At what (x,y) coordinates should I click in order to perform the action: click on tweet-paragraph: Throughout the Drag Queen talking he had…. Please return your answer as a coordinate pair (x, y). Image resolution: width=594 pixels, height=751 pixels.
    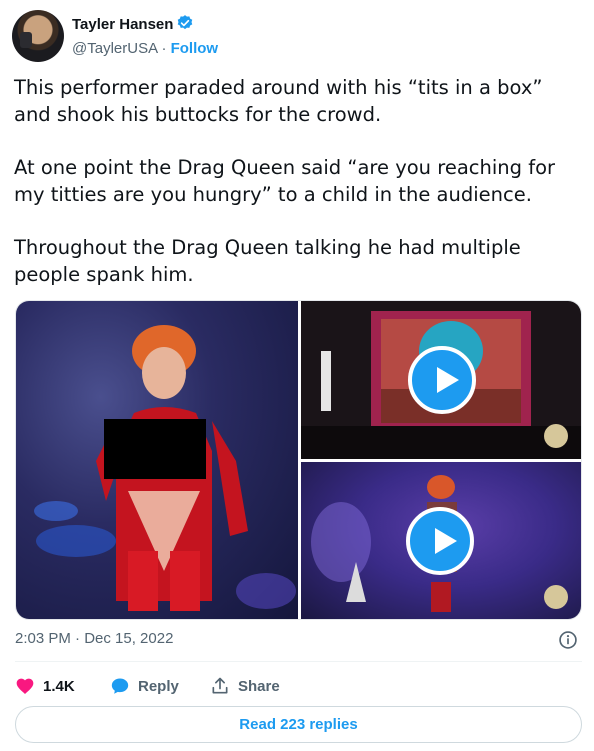
    Looking at the image, I should click on (267, 261).